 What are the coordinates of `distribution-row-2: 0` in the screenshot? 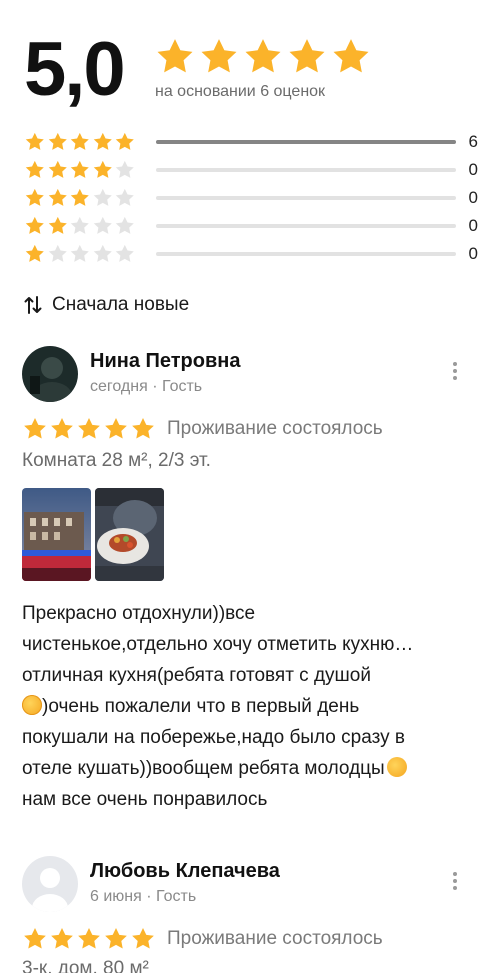 It's located at (252, 226).